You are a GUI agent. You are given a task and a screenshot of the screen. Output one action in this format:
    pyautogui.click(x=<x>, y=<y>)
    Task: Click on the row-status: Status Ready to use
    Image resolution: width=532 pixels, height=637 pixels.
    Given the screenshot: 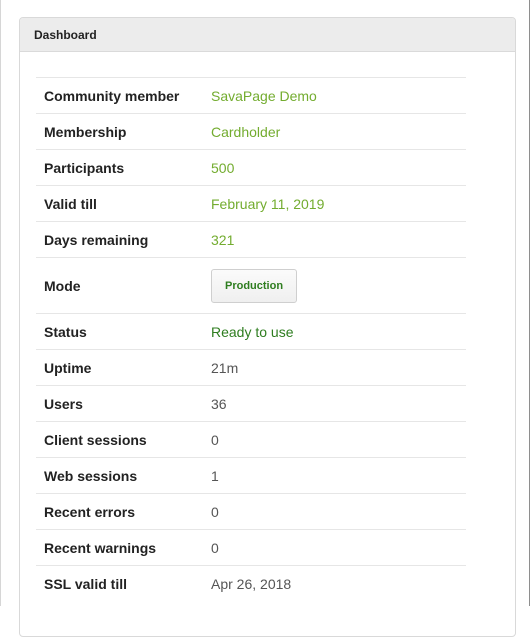 What is the action you would take?
    pyautogui.click(x=251, y=331)
    